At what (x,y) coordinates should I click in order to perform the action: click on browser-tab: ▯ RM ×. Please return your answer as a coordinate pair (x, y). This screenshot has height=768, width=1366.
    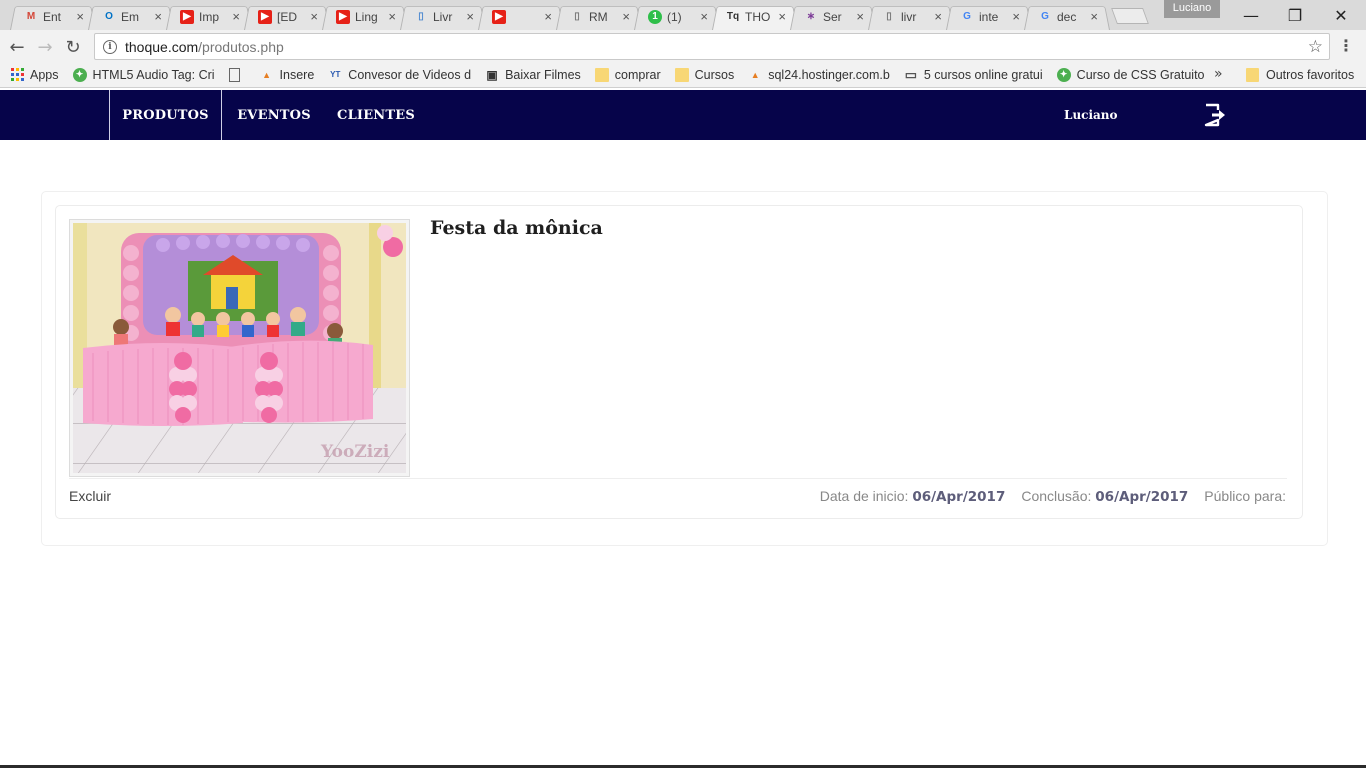
    Looking at the image, I should click on (595, 16).